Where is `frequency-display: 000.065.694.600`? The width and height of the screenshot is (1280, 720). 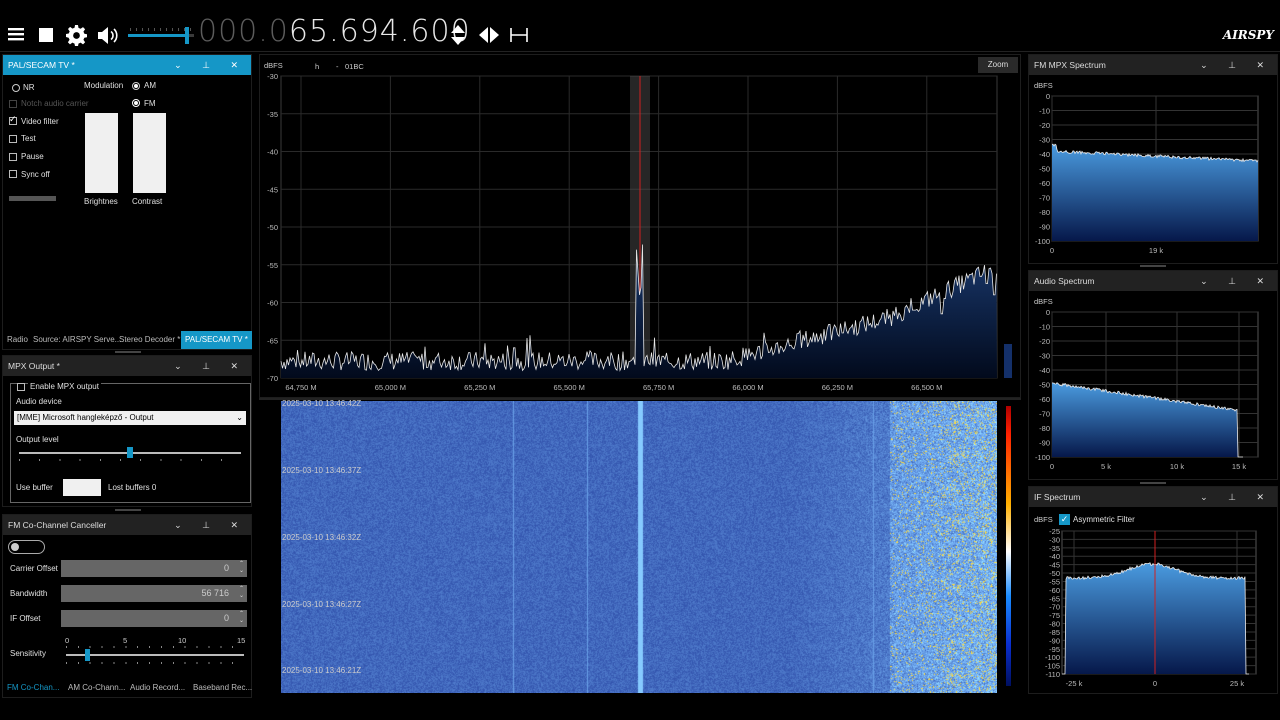 frequency-display: 000.065.694.600 is located at coordinates (334, 32).